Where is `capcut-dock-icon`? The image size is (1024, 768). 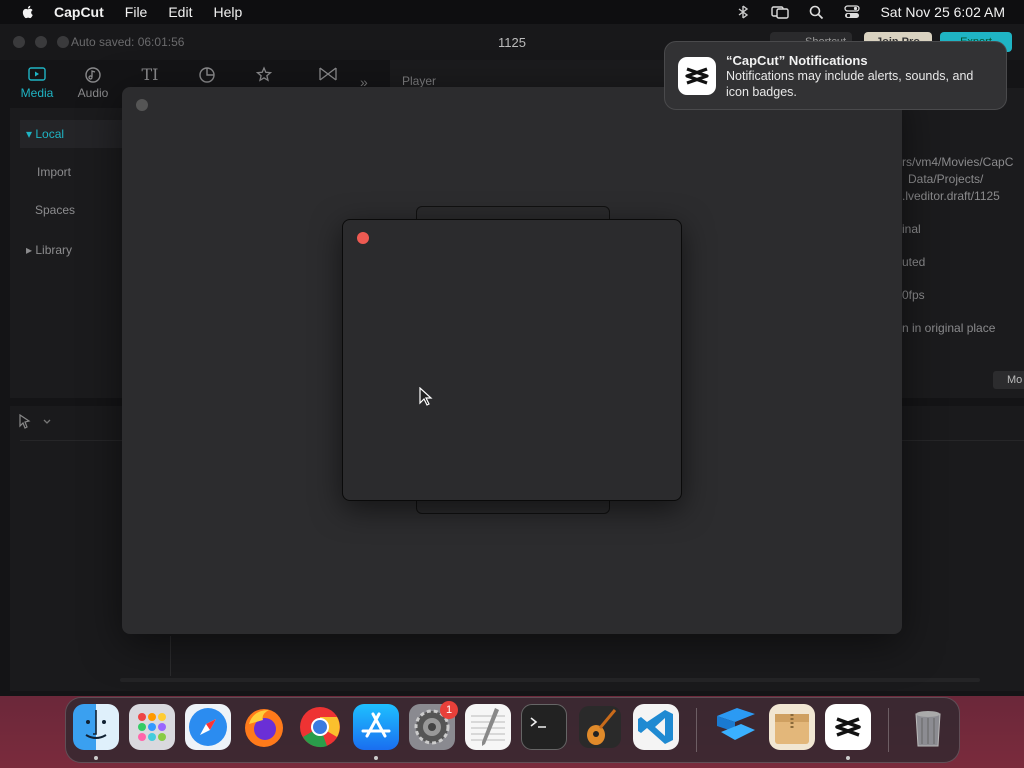 capcut-dock-icon is located at coordinates (848, 727).